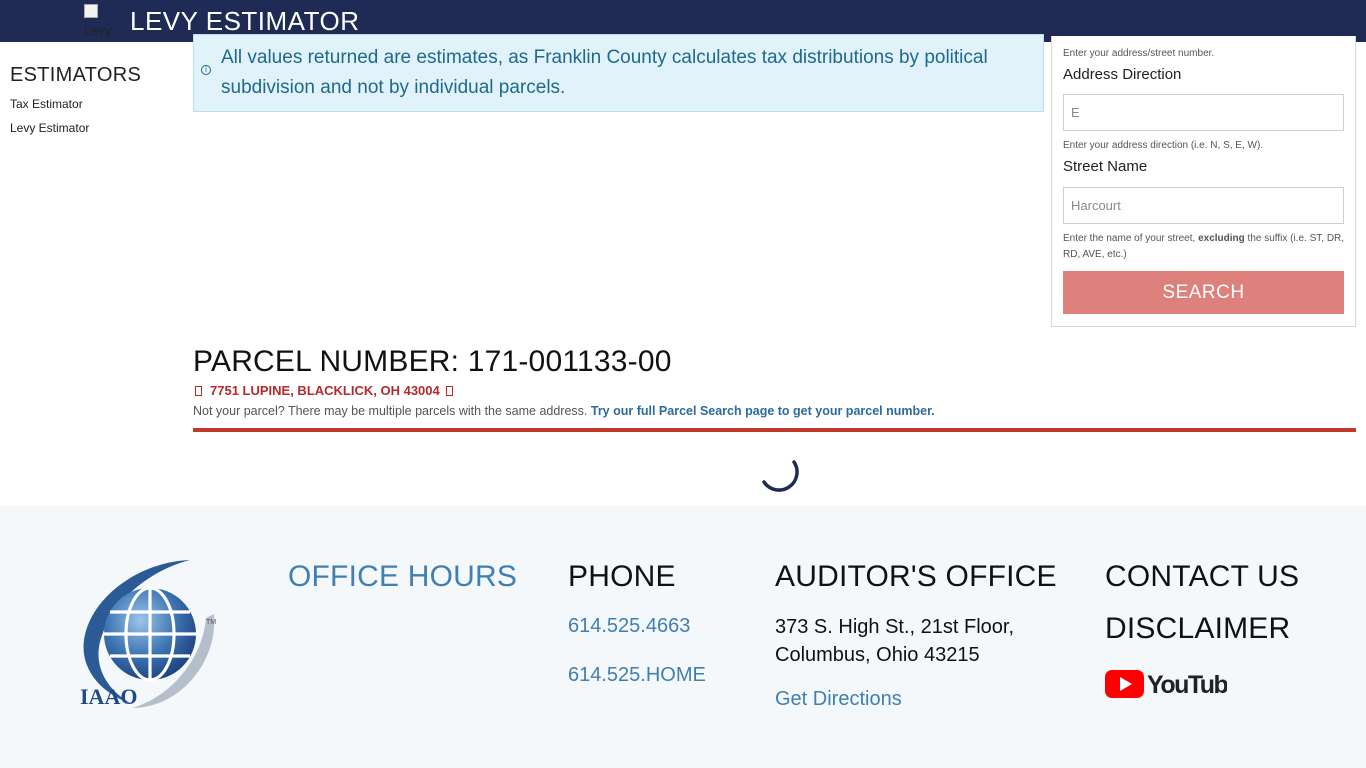 Image resolution: width=1366 pixels, height=768 pixels. I want to click on external-link-icon, so click(449, 391).